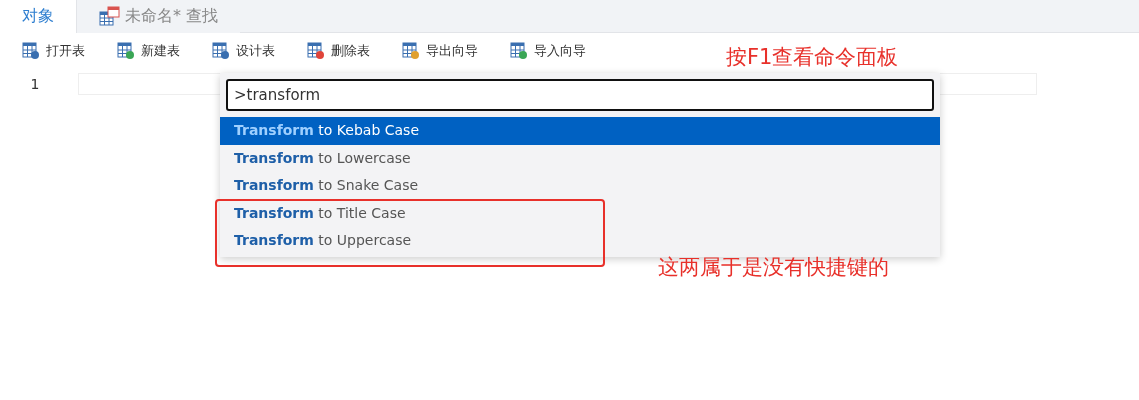  I want to click on toolbar-button: 导入向导, so click(548, 51).